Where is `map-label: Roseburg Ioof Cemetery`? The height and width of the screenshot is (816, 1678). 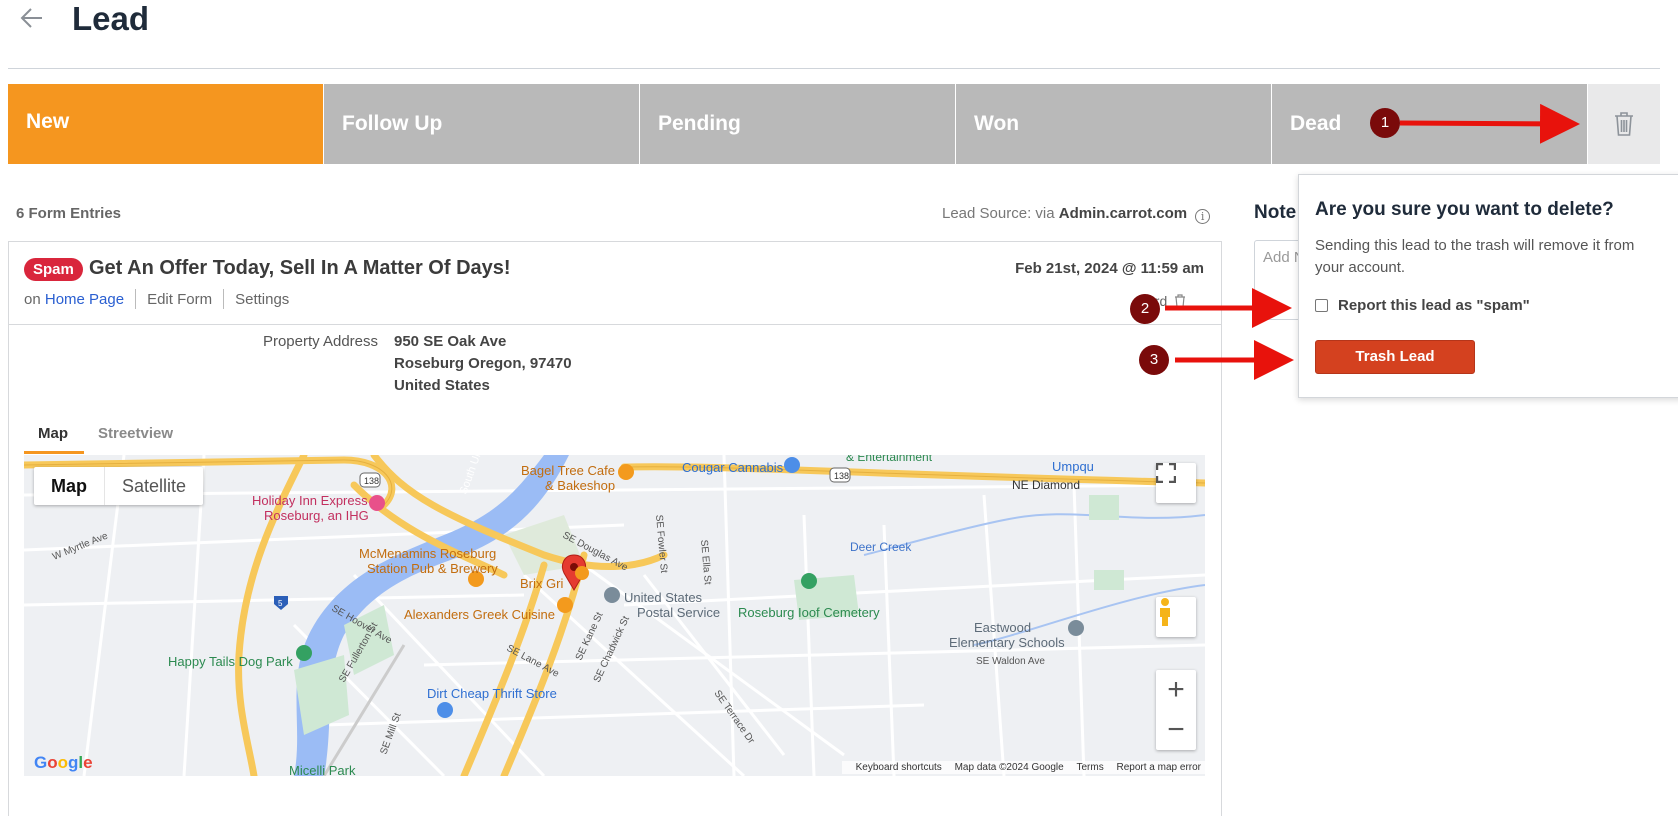 map-label: Roseburg Ioof Cemetery is located at coordinates (809, 612).